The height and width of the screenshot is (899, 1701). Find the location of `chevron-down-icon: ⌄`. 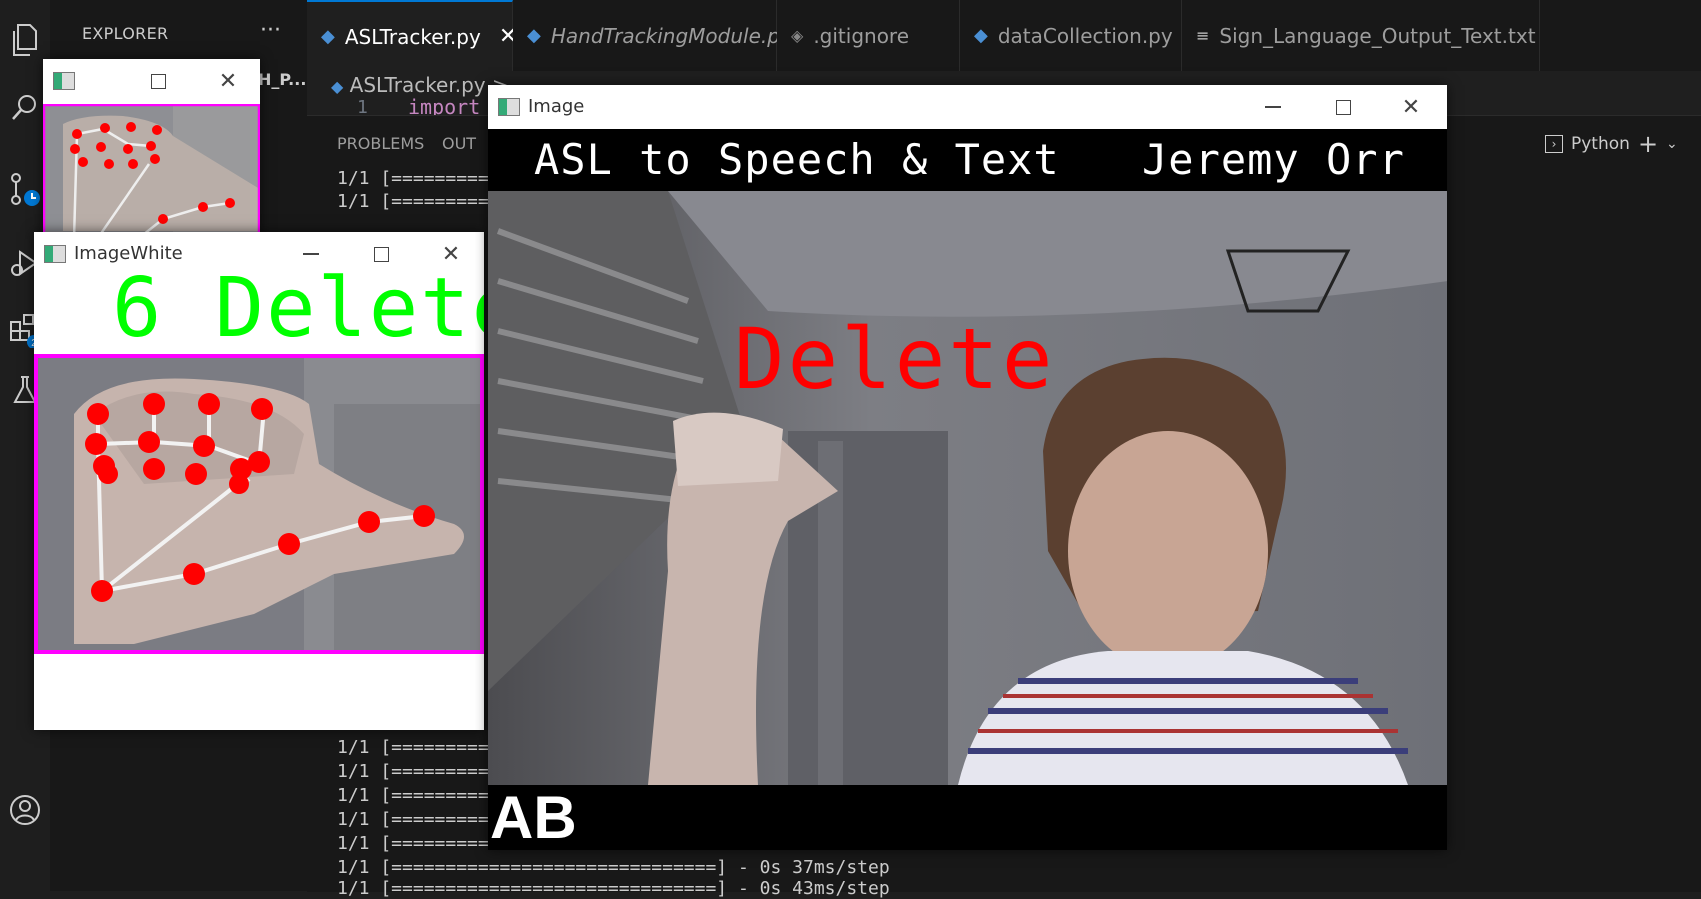

chevron-down-icon: ⌄ is located at coordinates (1672, 144).